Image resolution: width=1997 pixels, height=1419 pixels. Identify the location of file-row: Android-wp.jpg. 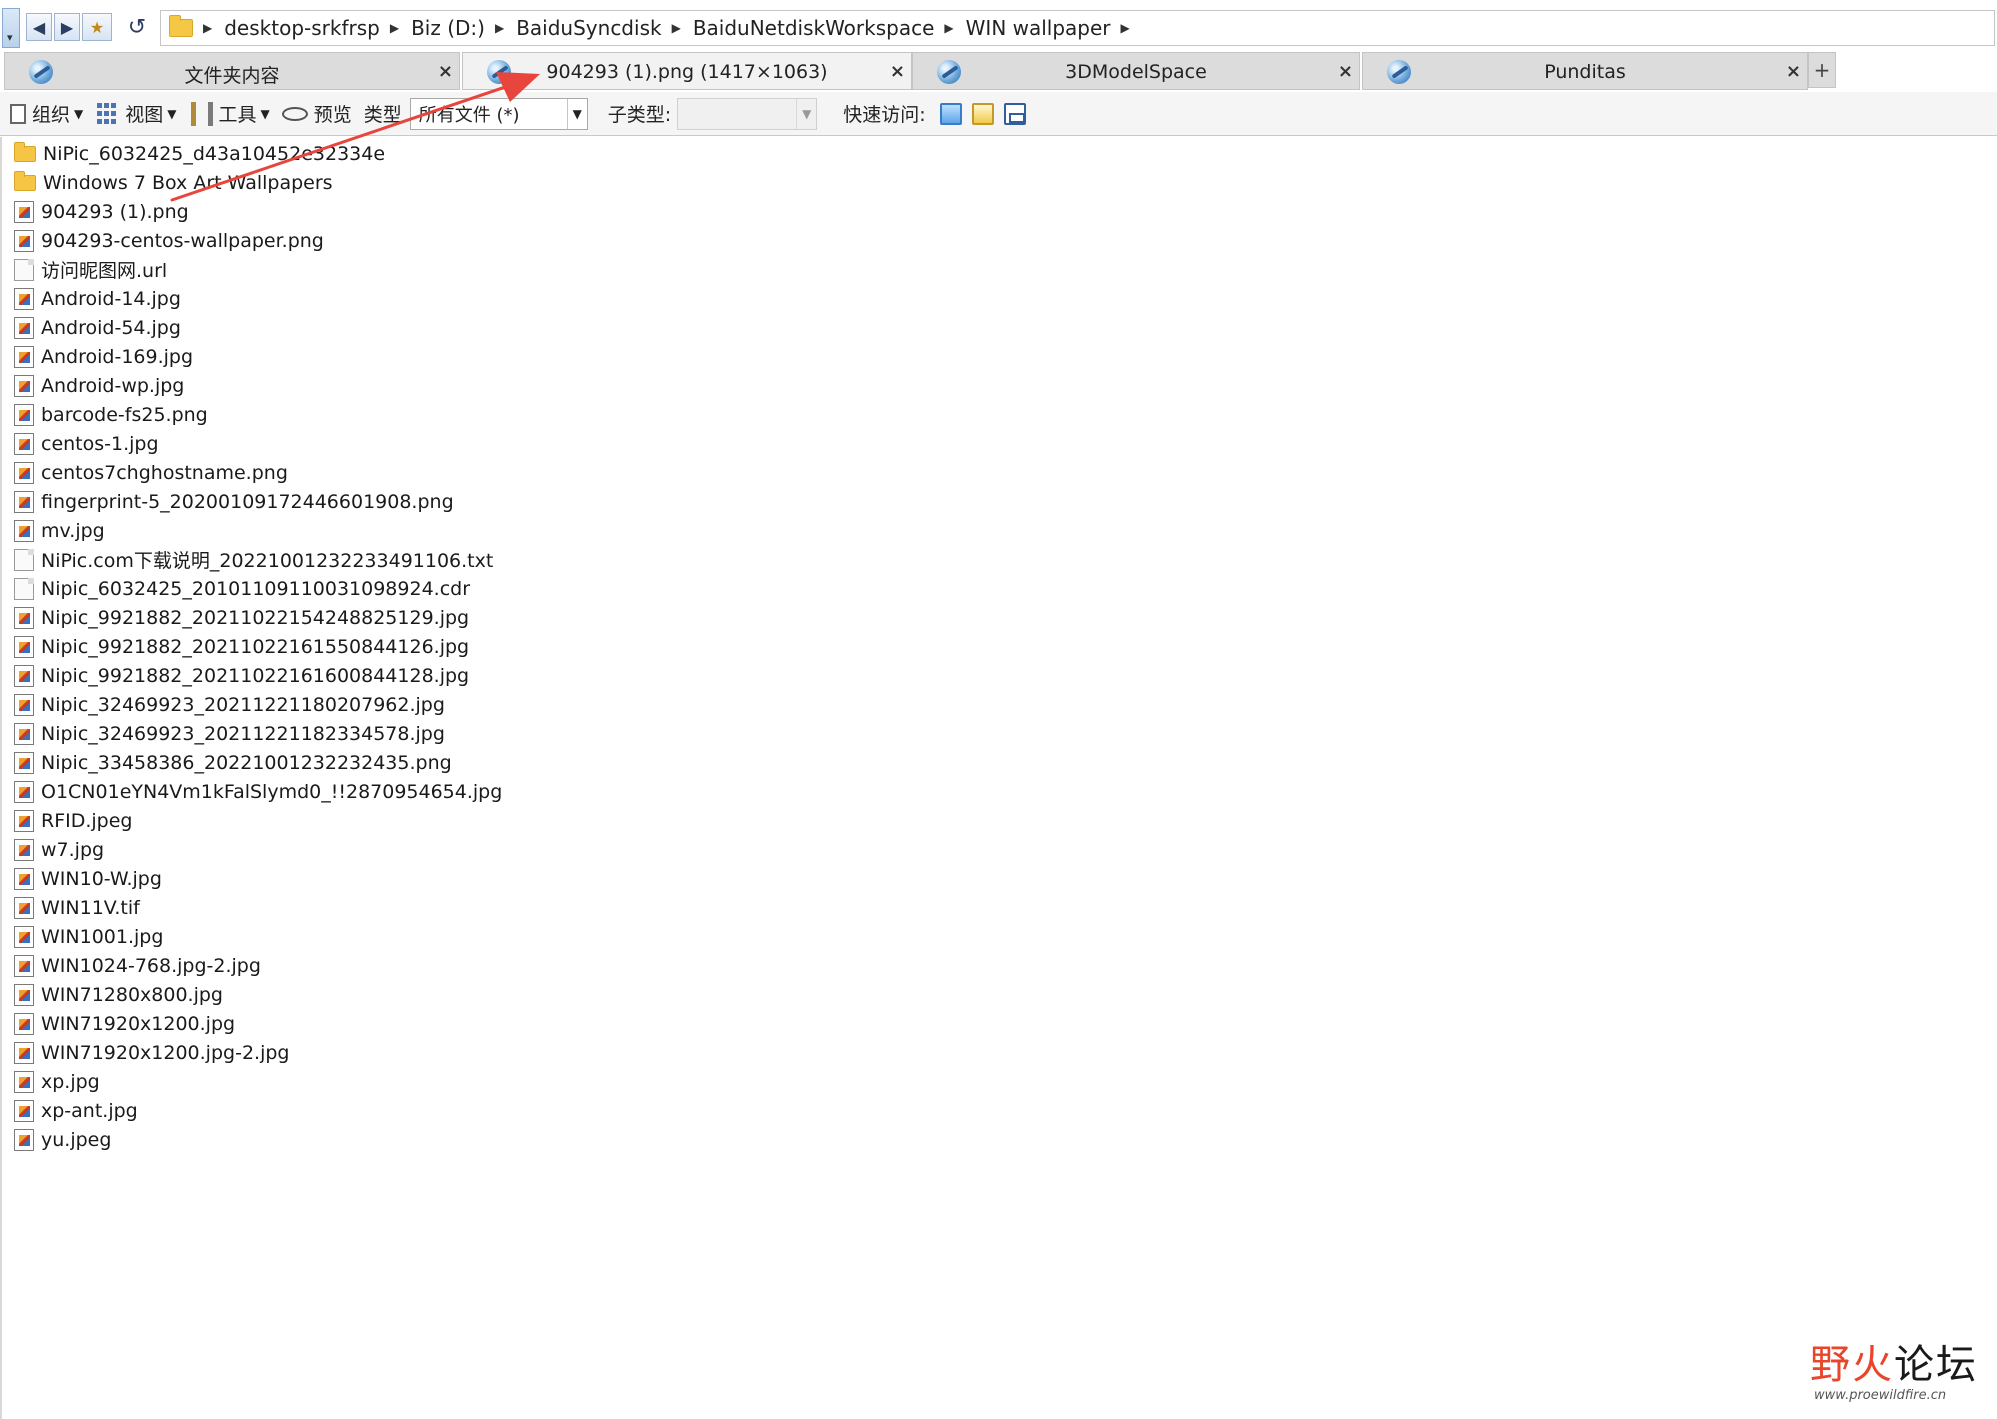
(99, 385).